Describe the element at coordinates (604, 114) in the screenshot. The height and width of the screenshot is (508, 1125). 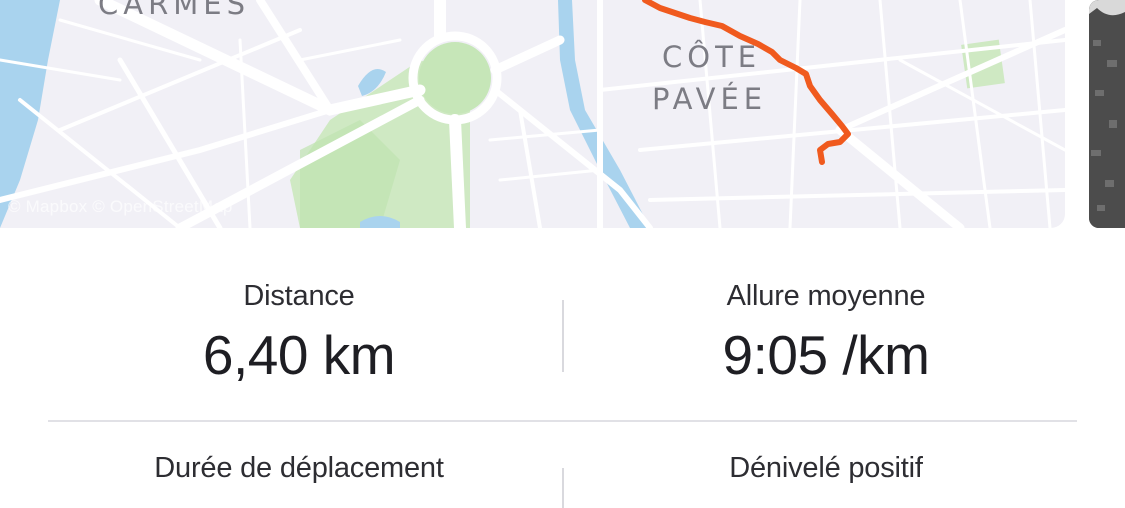
I see `canal` at that location.